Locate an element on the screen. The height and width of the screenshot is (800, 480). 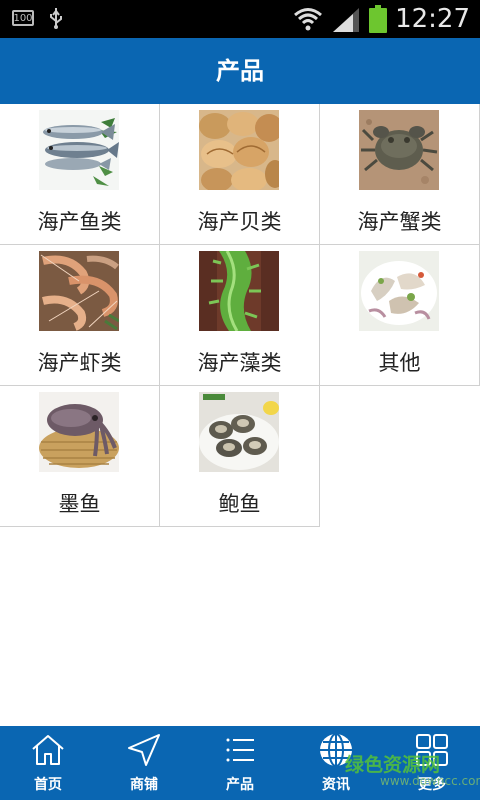
watermark-text: 绿色资源网 is located at coordinates (393, 765).